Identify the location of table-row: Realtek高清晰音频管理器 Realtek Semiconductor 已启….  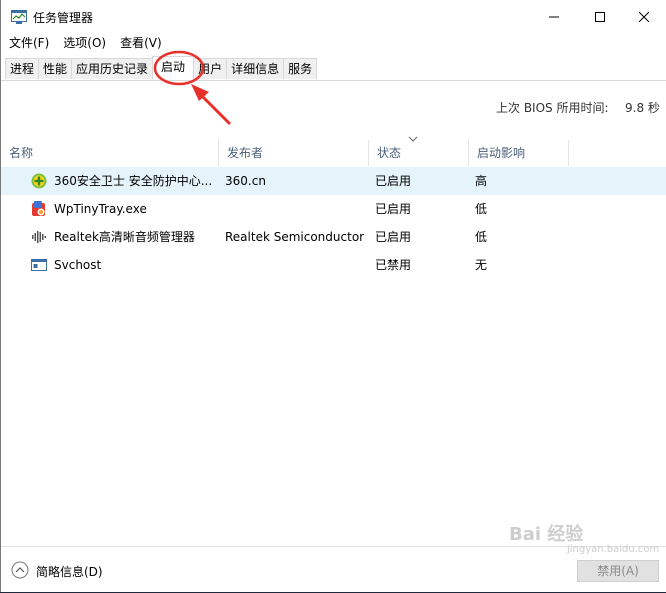
(333, 237).